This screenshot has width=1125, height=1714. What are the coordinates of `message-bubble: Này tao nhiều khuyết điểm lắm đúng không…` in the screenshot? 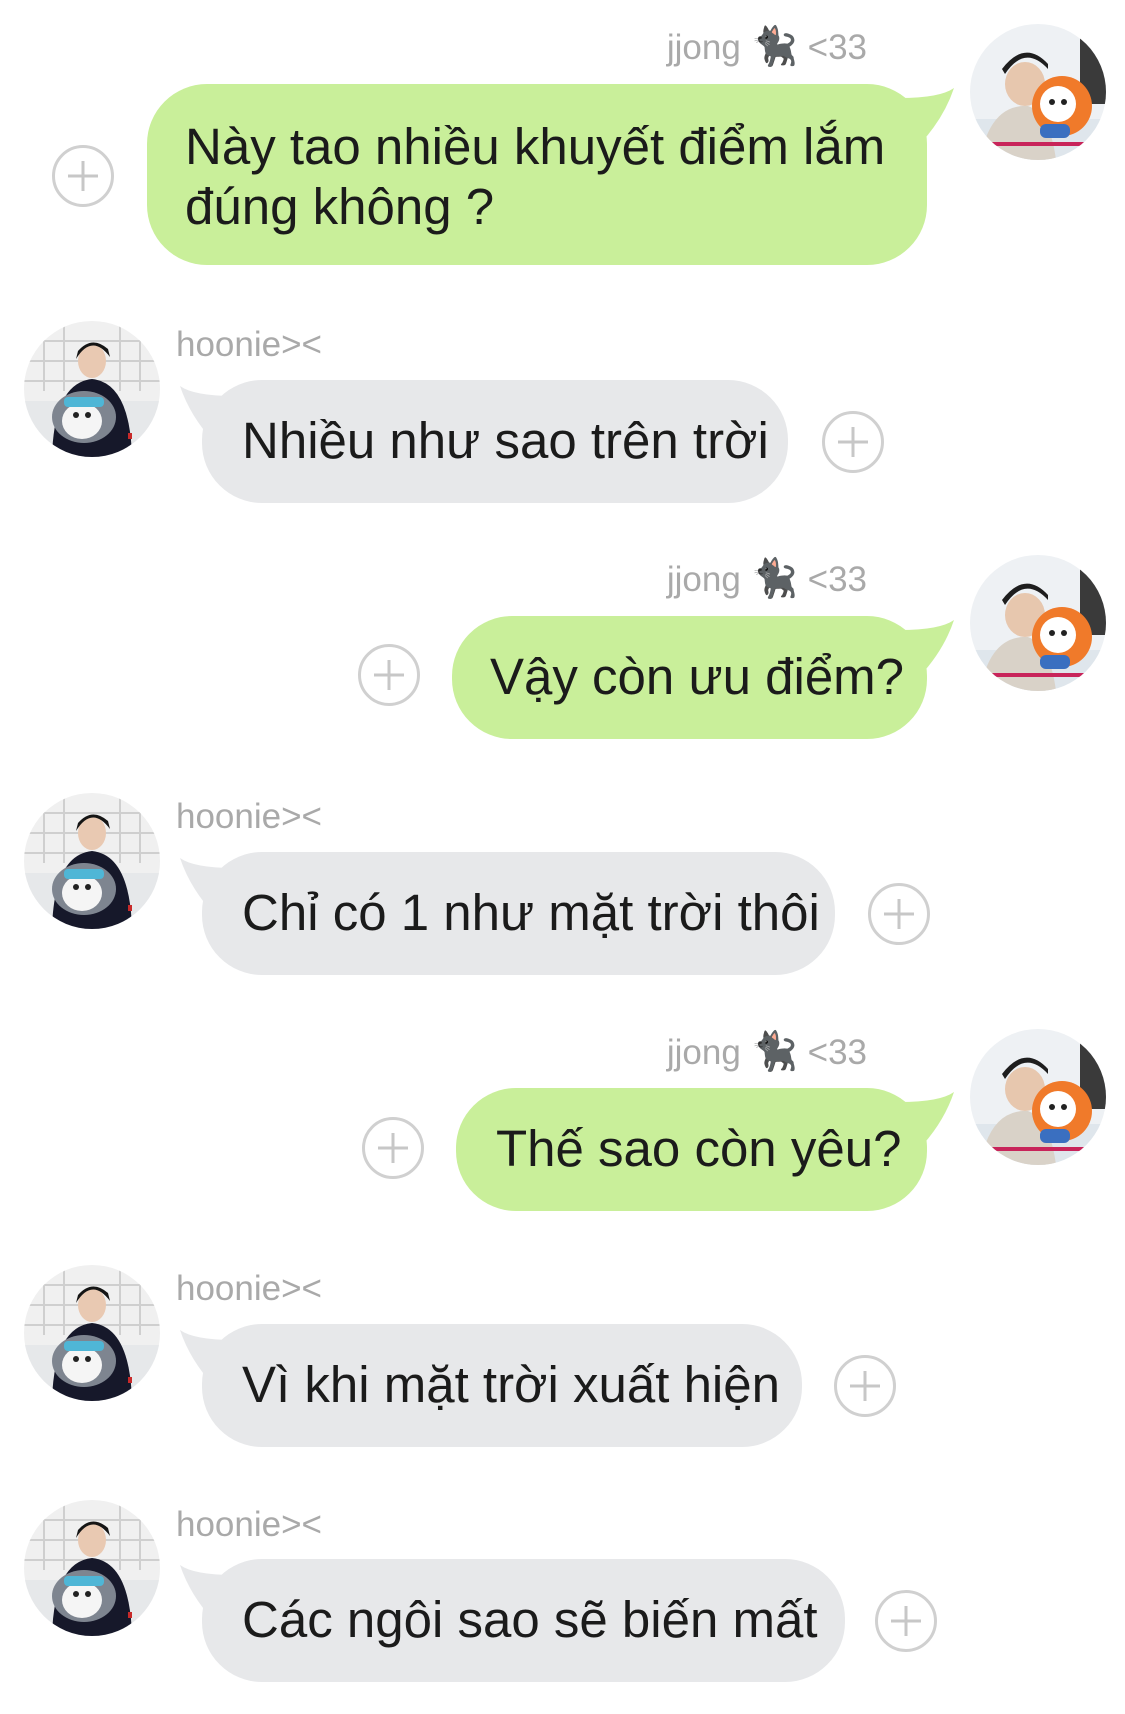 It's located at (537, 174).